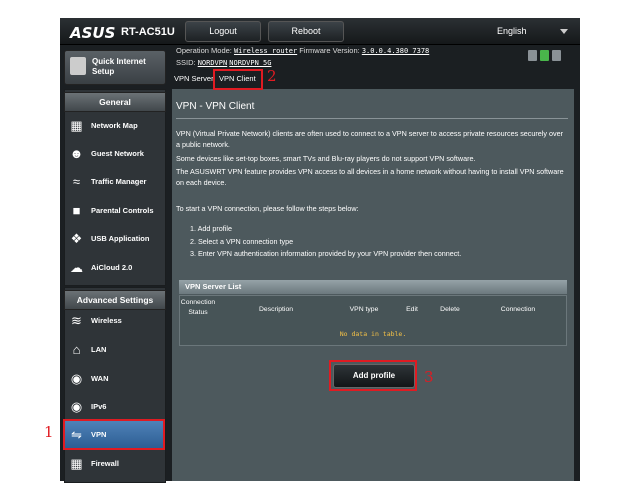 The width and height of the screenshot is (640, 483). What do you see at coordinates (450, 309) in the screenshot?
I see `column-delete: Delete` at bounding box center [450, 309].